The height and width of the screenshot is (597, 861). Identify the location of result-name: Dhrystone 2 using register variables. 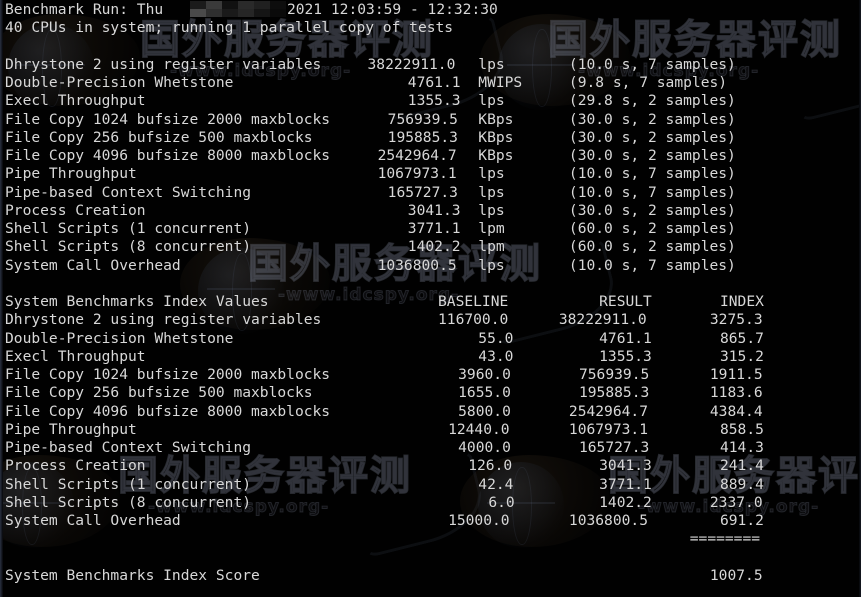
(163, 64).